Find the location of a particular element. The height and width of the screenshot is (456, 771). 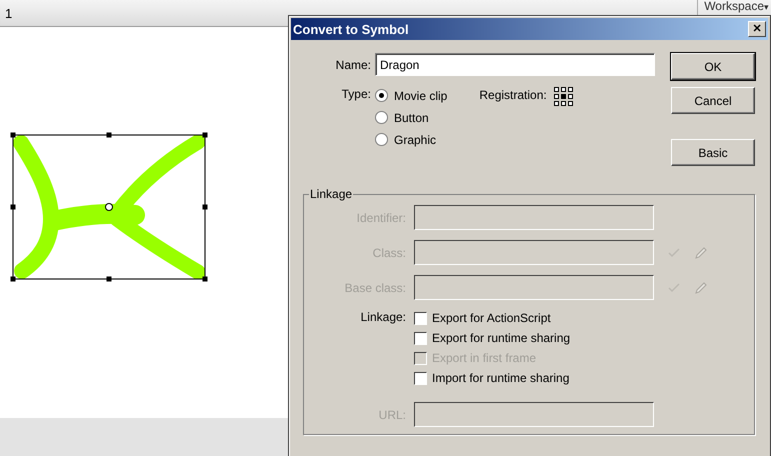

registration-label: Registration: is located at coordinates (513, 95).